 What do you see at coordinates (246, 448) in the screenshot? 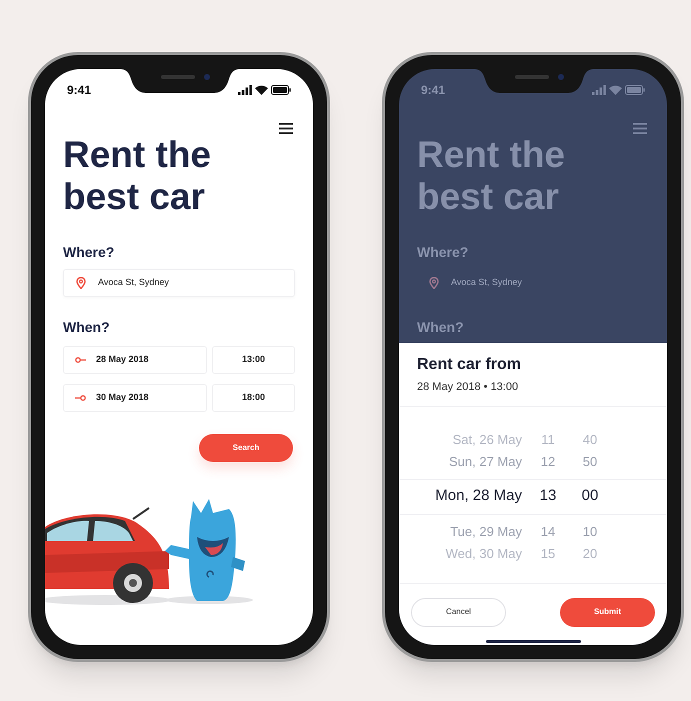
I see `search-button: Search` at bounding box center [246, 448].